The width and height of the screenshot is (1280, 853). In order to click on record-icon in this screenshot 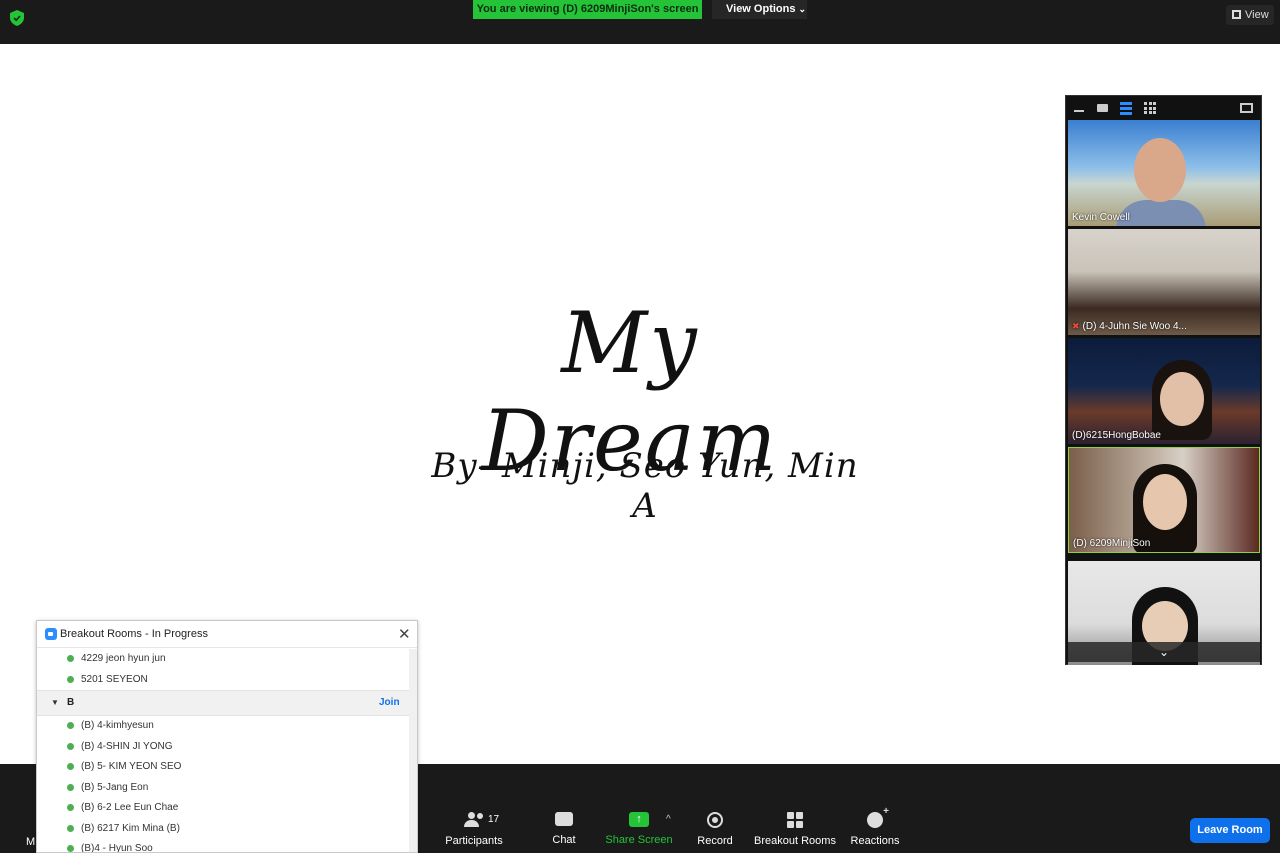, I will do `click(715, 820)`.